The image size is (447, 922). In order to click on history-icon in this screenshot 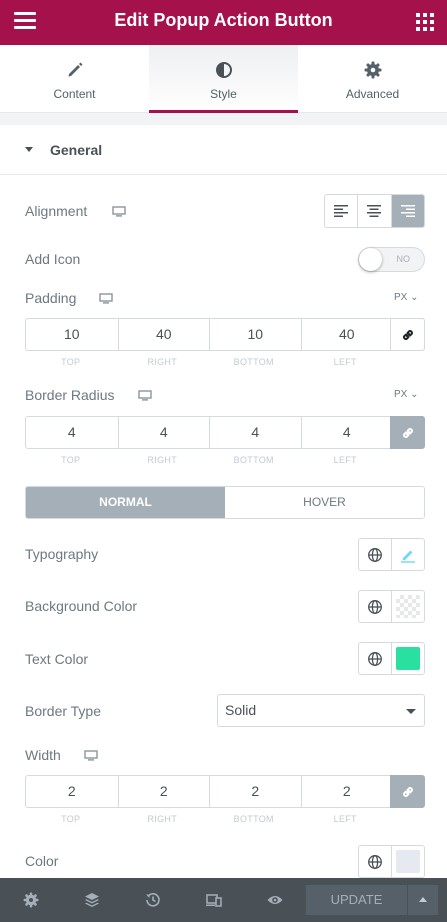, I will do `click(153, 900)`.